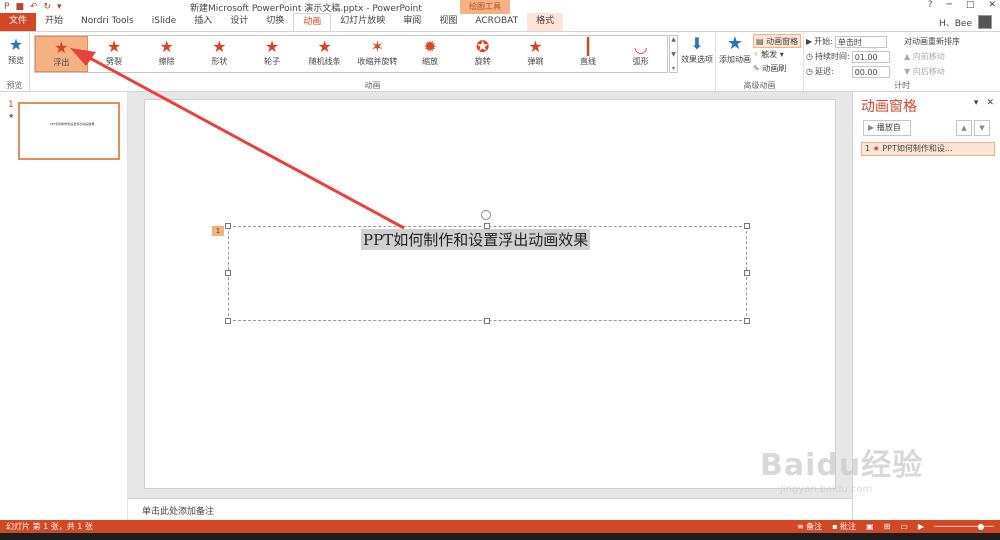 This screenshot has width=1000, height=540. Describe the element at coordinates (976, 103) in the screenshot. I see `pane-options-icon: ▾` at that location.